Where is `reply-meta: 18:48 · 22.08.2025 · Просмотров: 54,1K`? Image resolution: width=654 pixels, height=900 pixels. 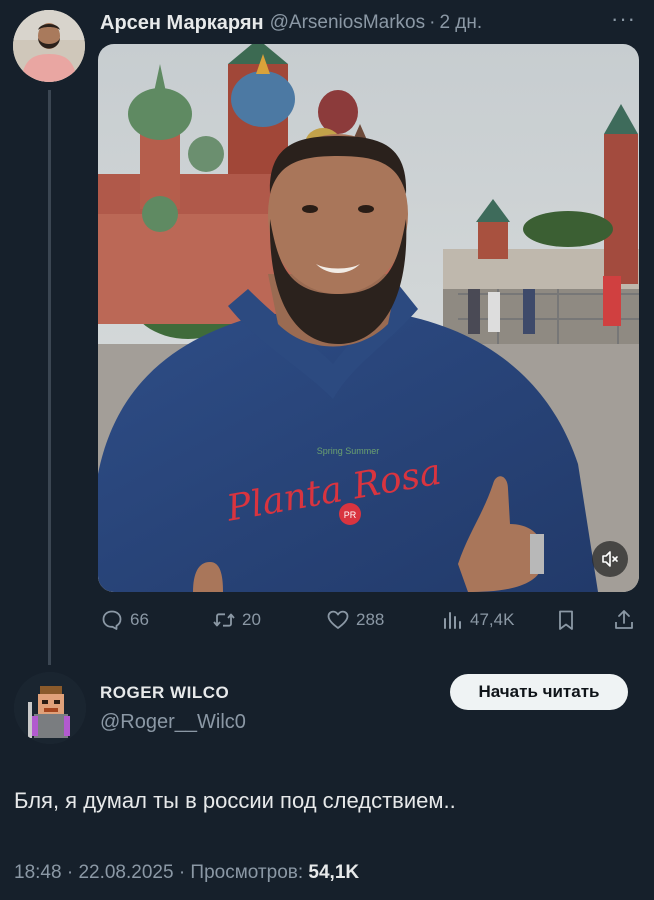 reply-meta: 18:48 · 22.08.2025 · Просмотров: 54,1K is located at coordinates (186, 873).